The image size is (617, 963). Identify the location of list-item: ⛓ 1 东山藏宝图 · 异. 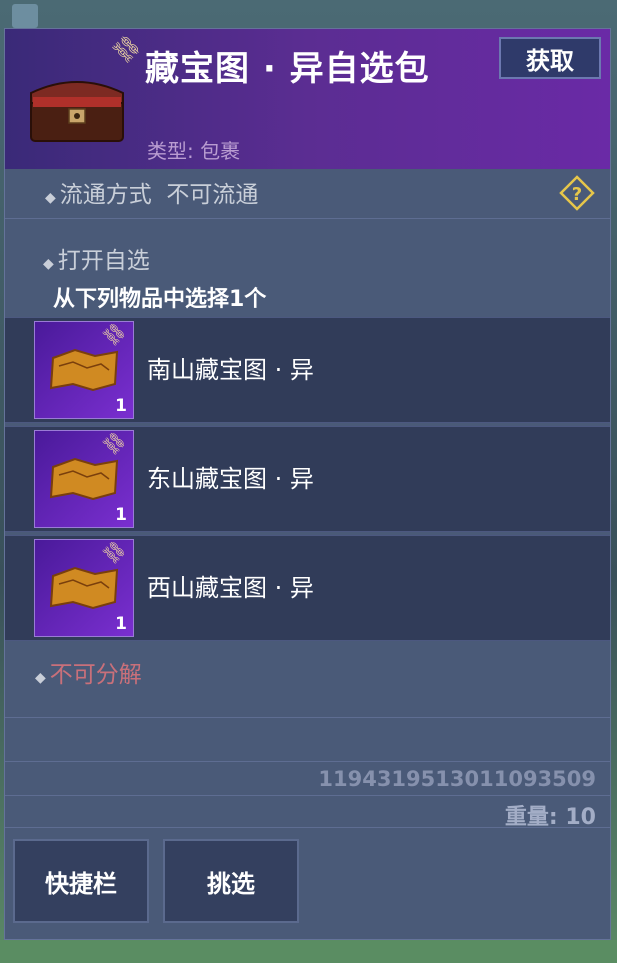
(307, 479).